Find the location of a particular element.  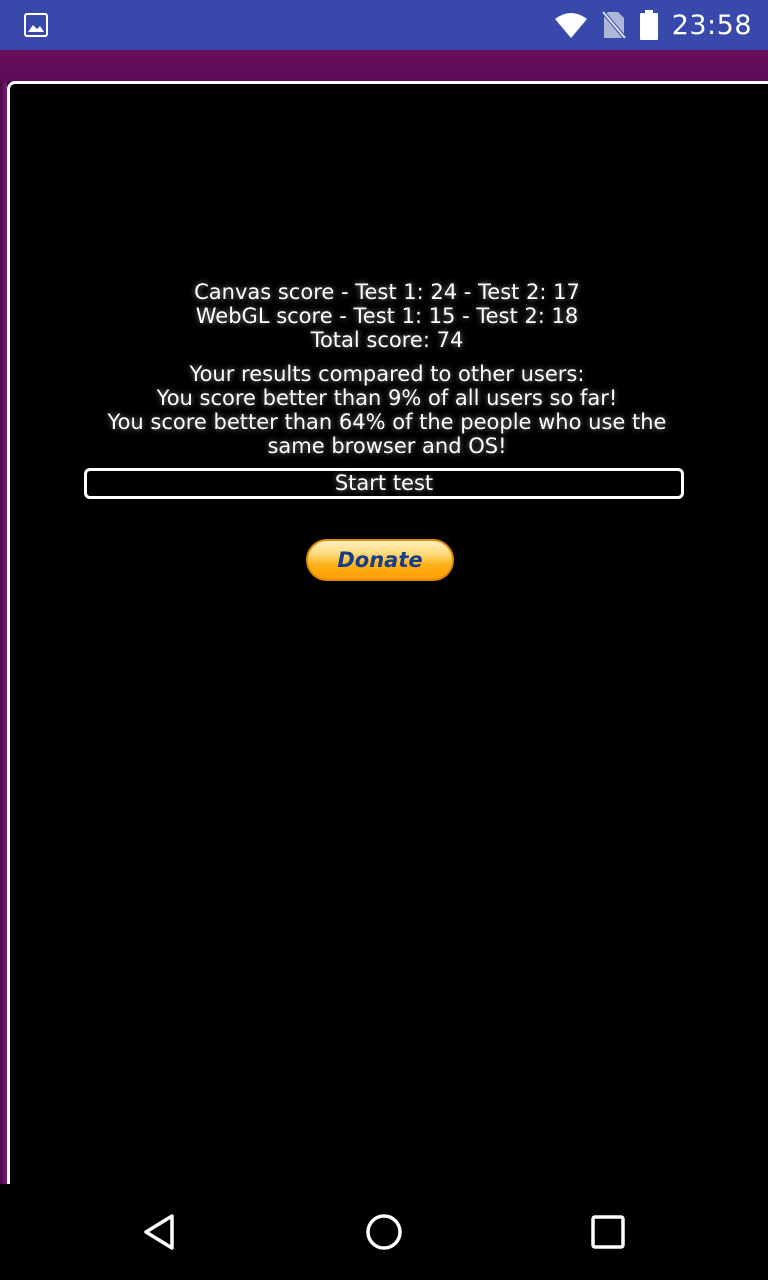

app-header-band is located at coordinates (384, 66).